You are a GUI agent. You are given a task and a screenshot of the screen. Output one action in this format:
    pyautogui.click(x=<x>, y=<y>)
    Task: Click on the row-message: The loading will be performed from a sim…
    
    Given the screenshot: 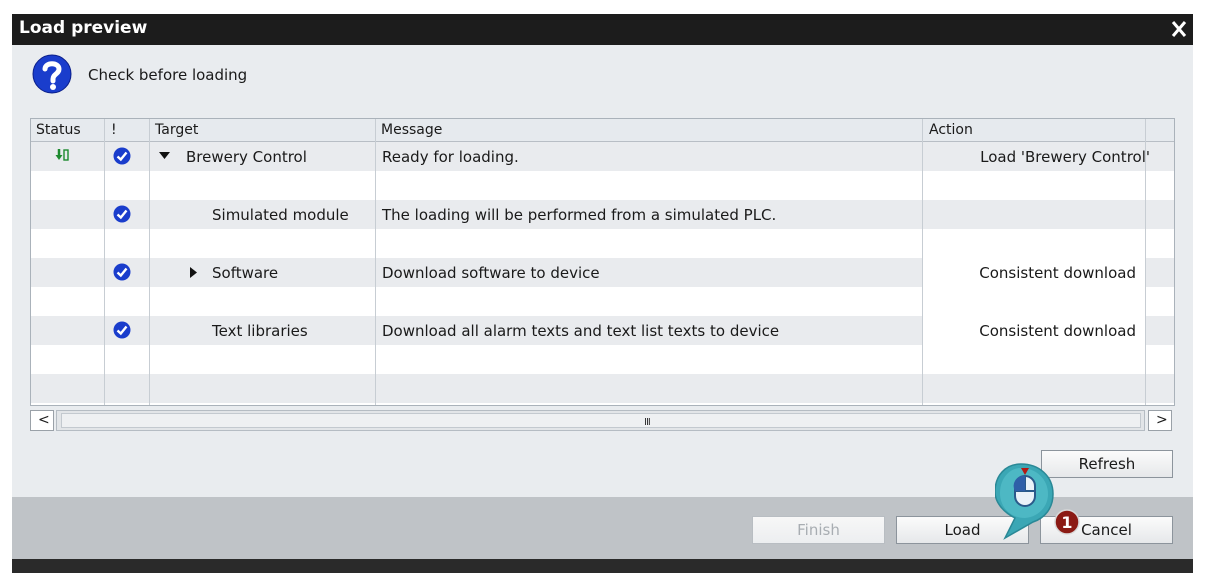 What is the action you would take?
    pyautogui.click(x=579, y=215)
    